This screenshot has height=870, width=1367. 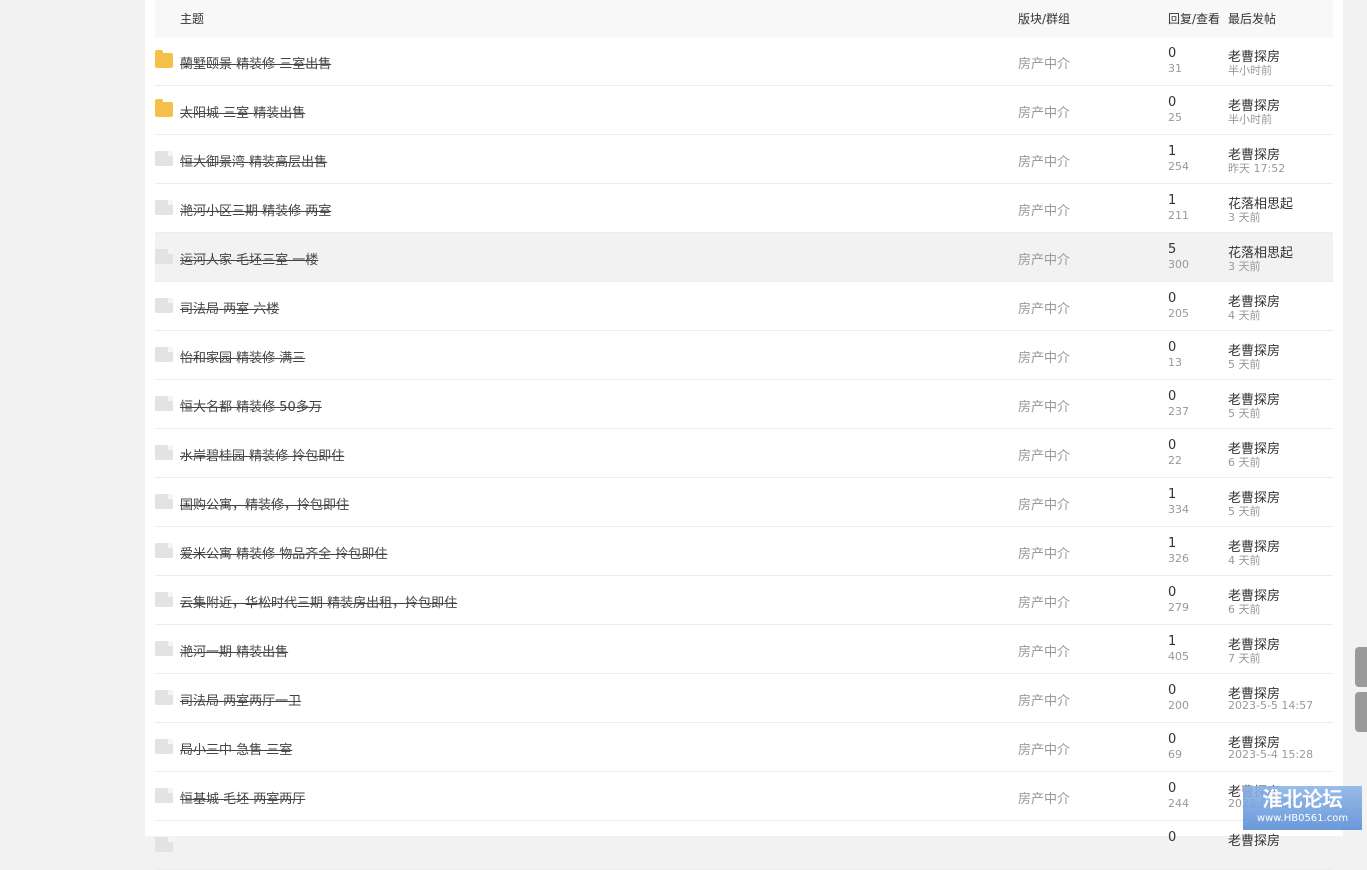 What do you see at coordinates (1044, 19) in the screenshot?
I see `header-forum: 版块/群组` at bounding box center [1044, 19].